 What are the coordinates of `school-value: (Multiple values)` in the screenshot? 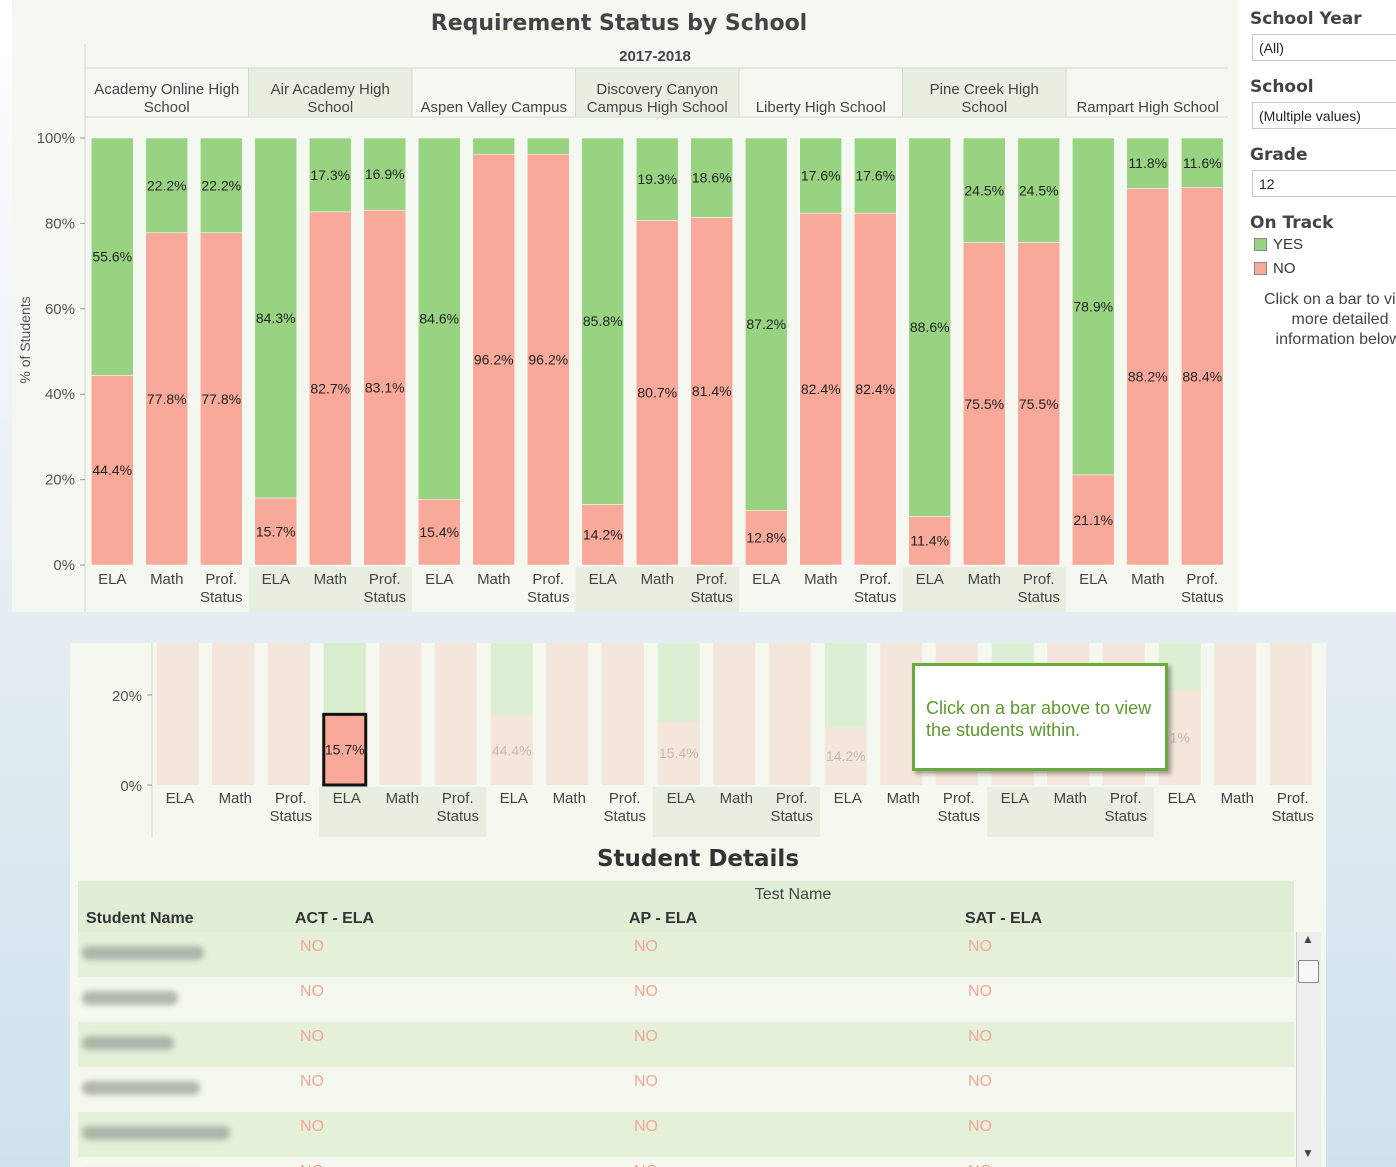 It's located at (1310, 116).